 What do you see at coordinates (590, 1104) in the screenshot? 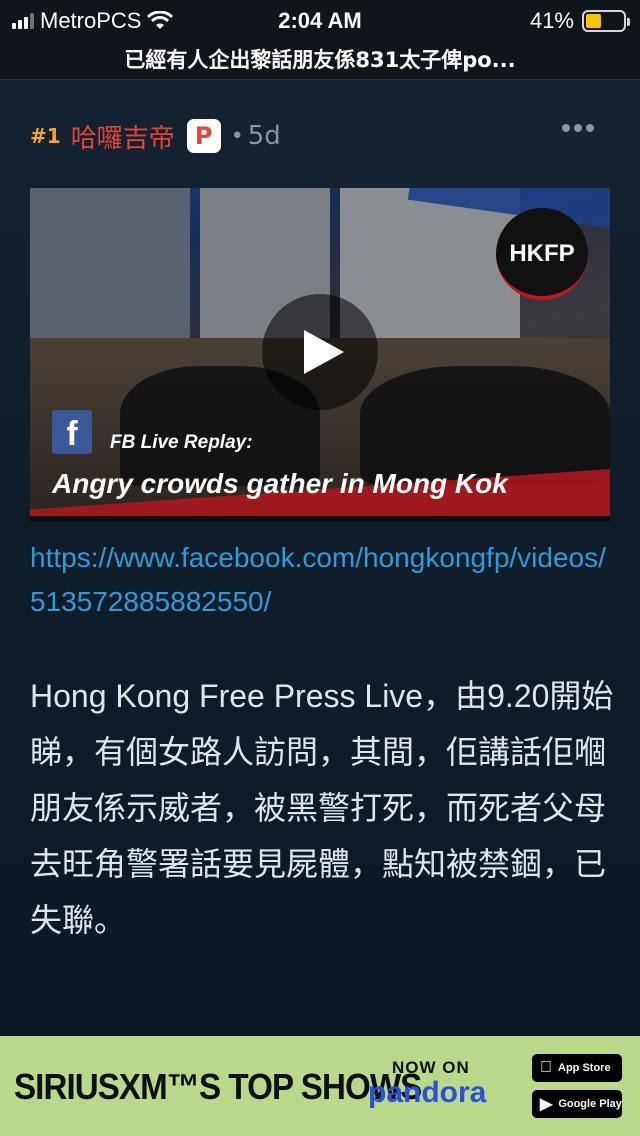
I see `google-play-label: Google Play` at bounding box center [590, 1104].